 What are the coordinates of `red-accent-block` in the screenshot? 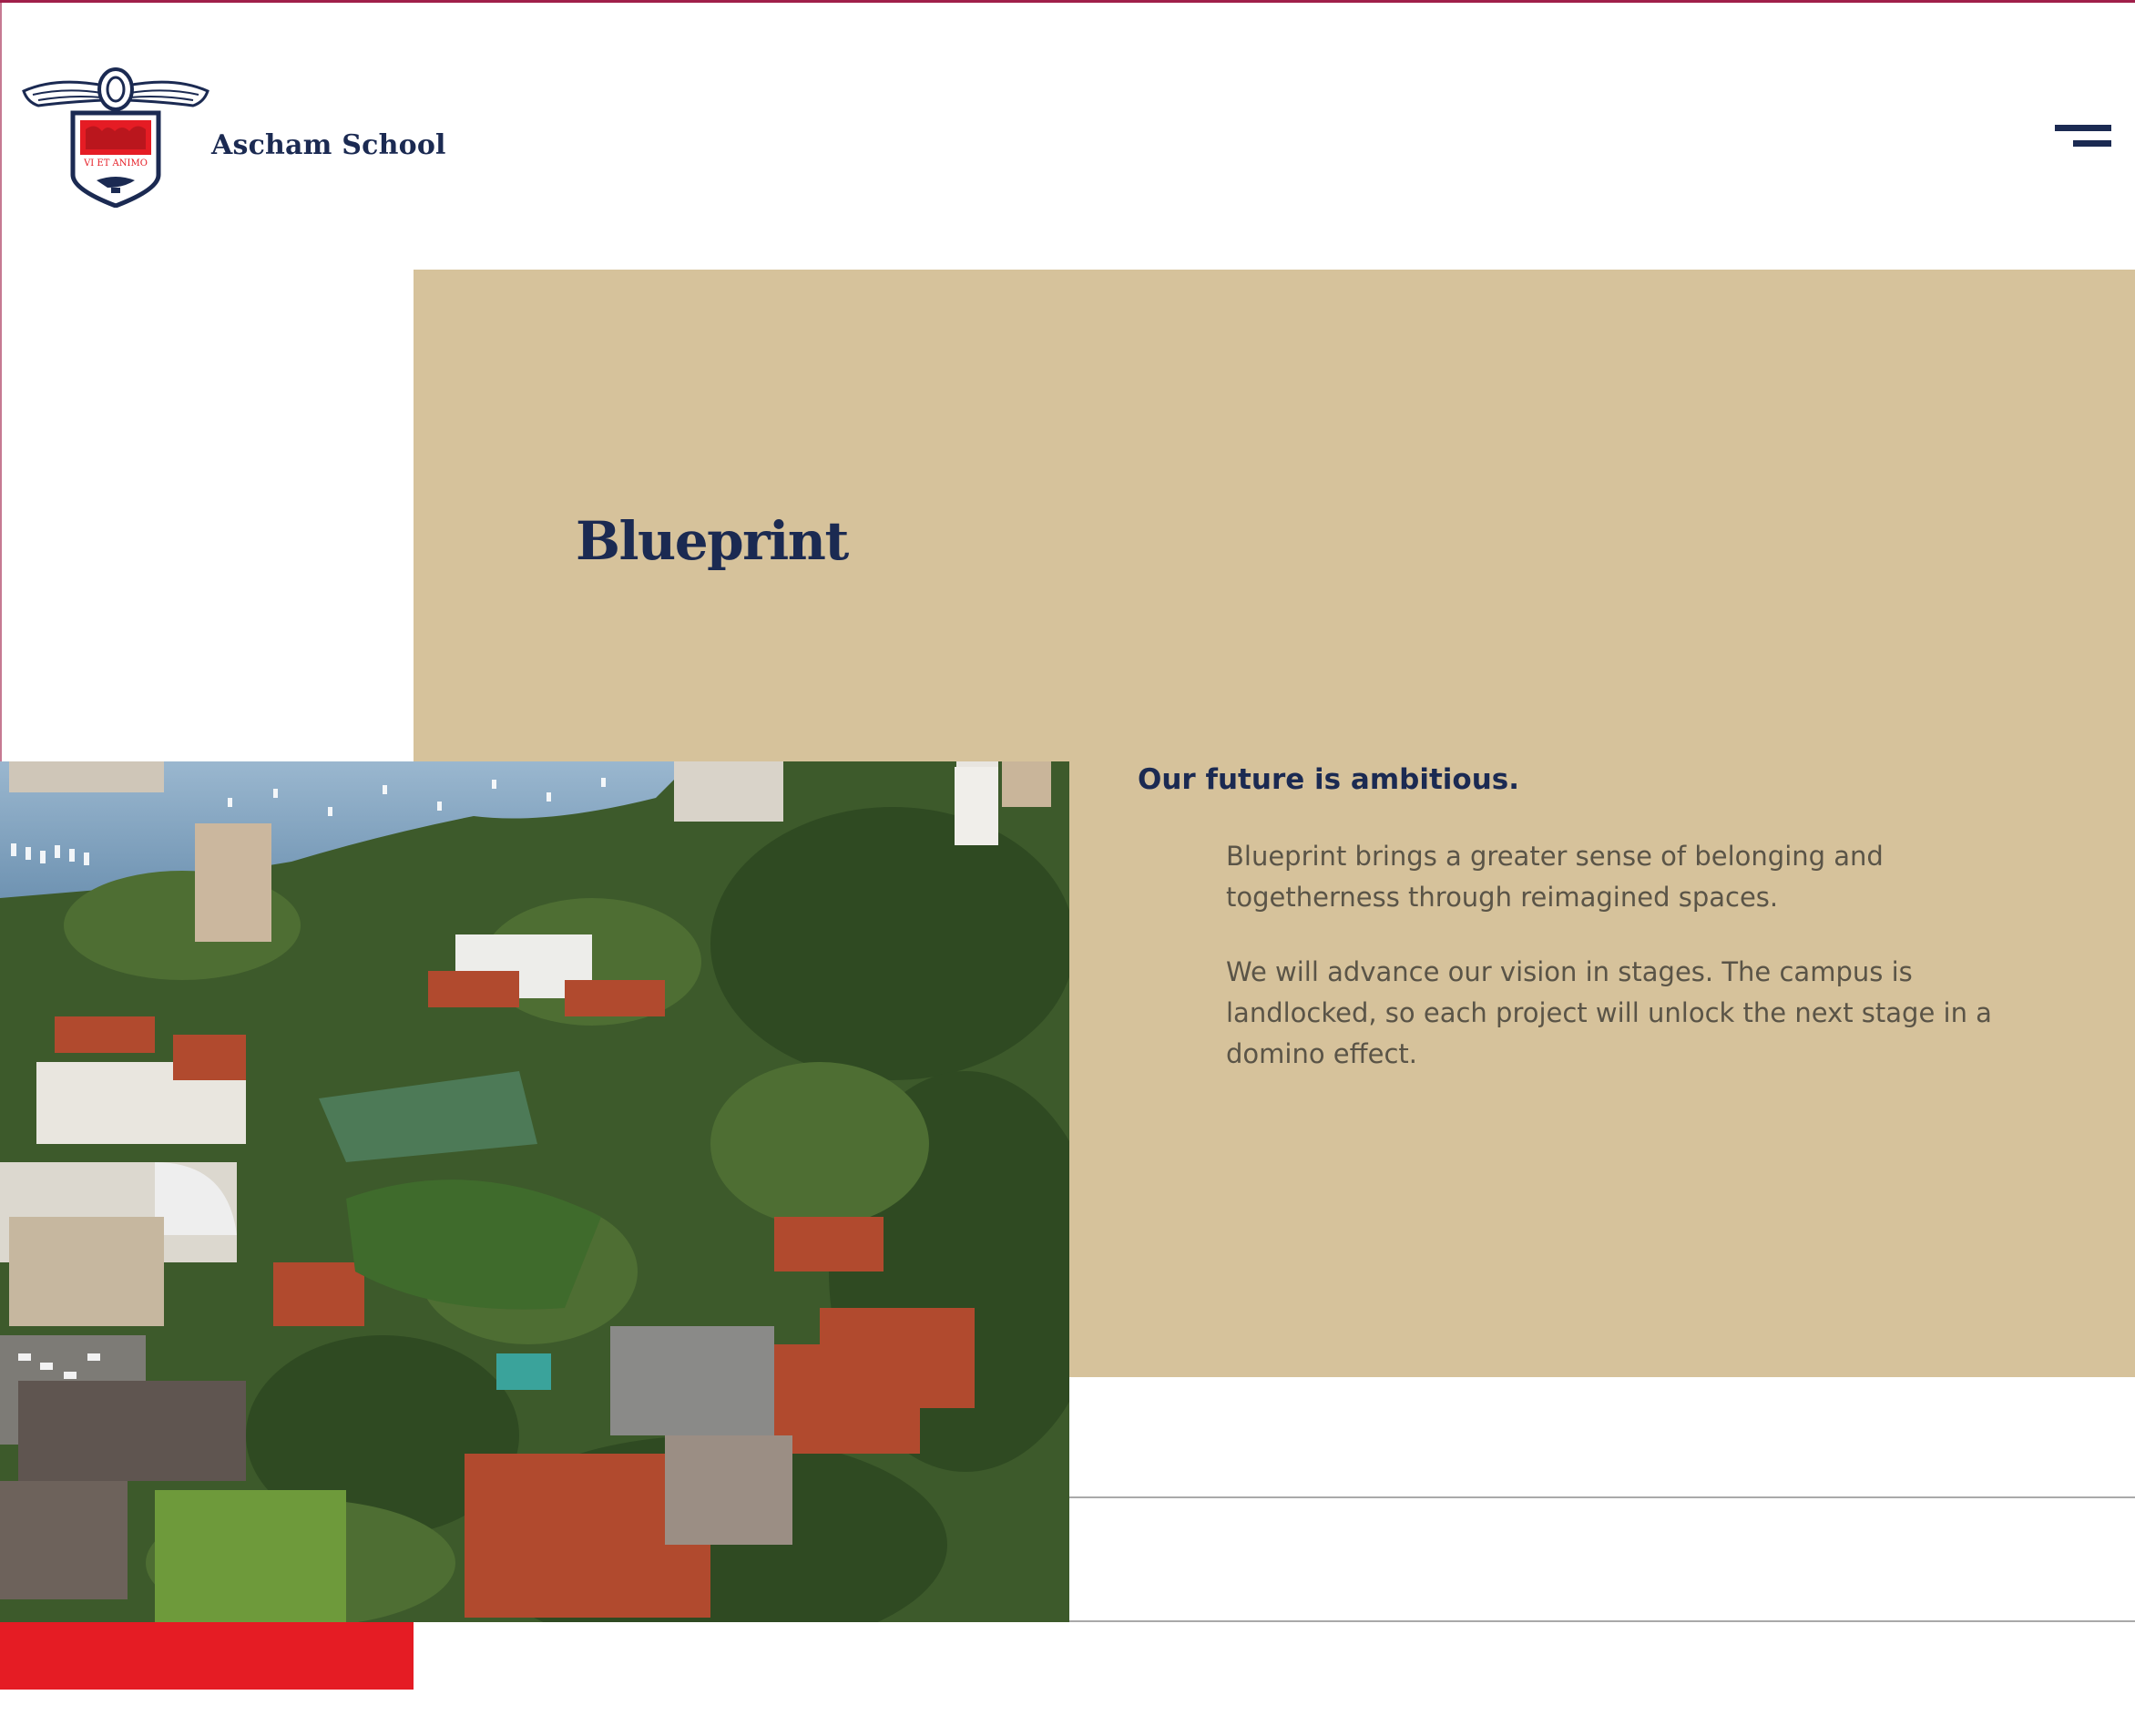 It's located at (207, 1656).